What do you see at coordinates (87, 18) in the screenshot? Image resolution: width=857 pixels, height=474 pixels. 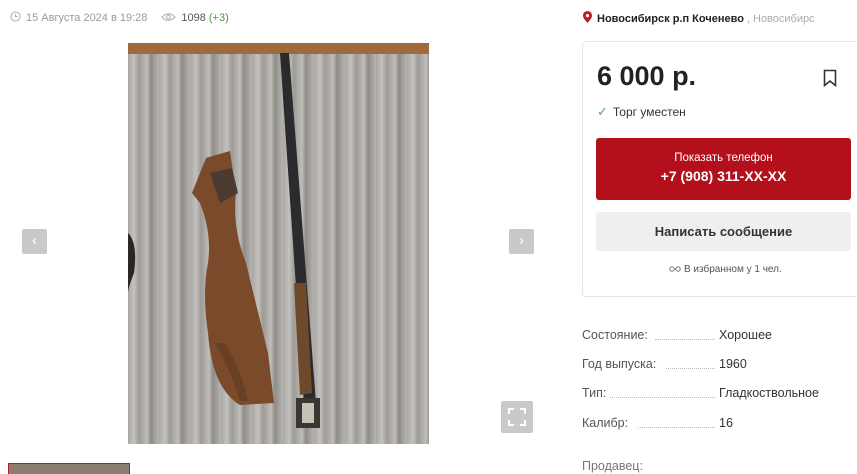 I see `publish-date: 15 Августа 2024 в 19:28` at bounding box center [87, 18].